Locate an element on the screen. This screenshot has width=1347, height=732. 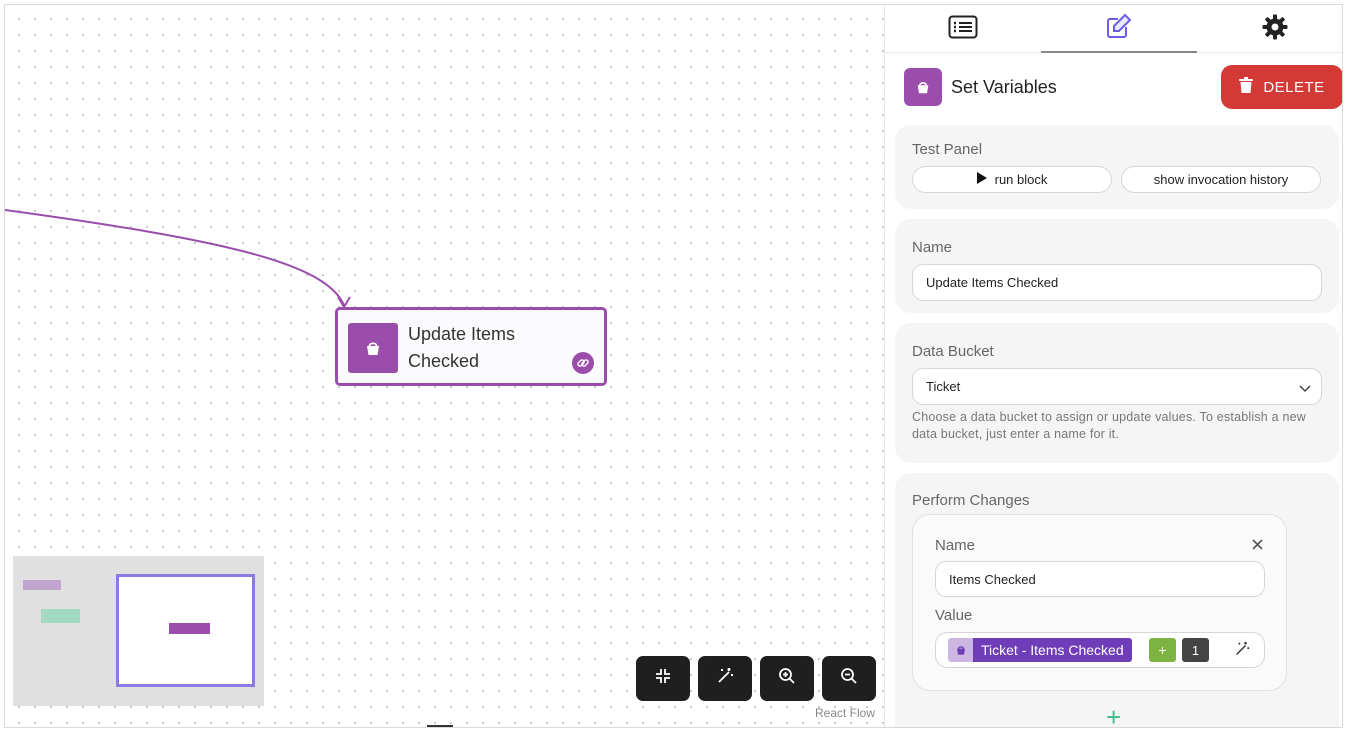
data-bucket-value: Ticket is located at coordinates (943, 386).